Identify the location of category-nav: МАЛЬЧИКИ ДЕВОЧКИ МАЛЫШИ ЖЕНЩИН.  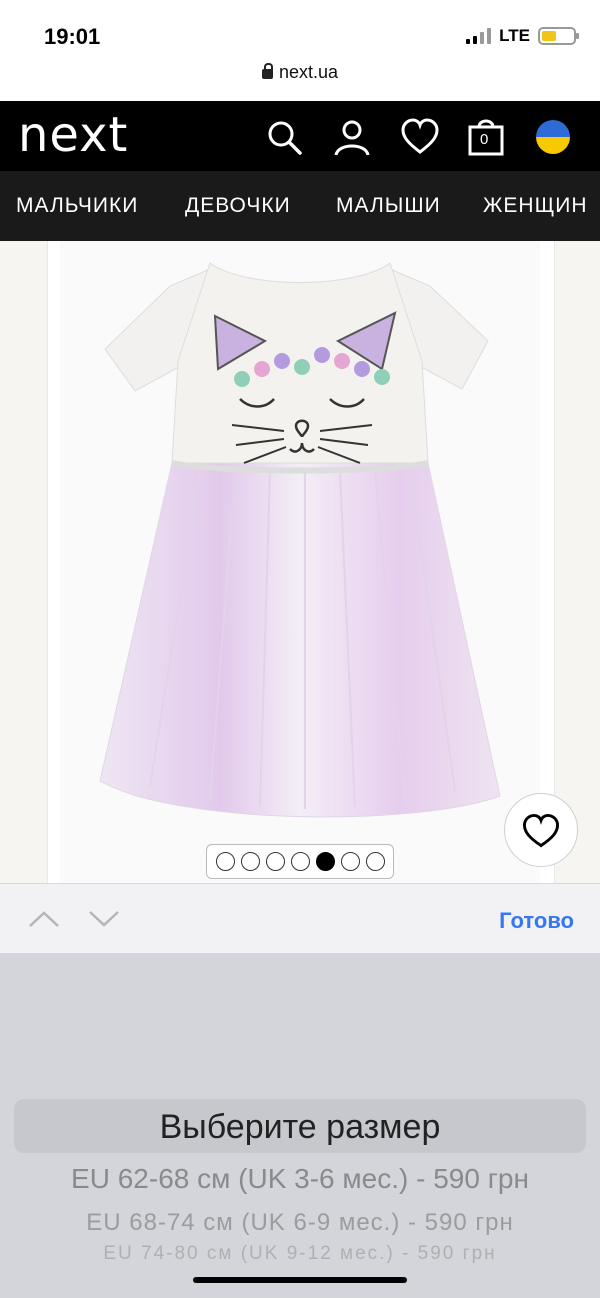
(300, 206).